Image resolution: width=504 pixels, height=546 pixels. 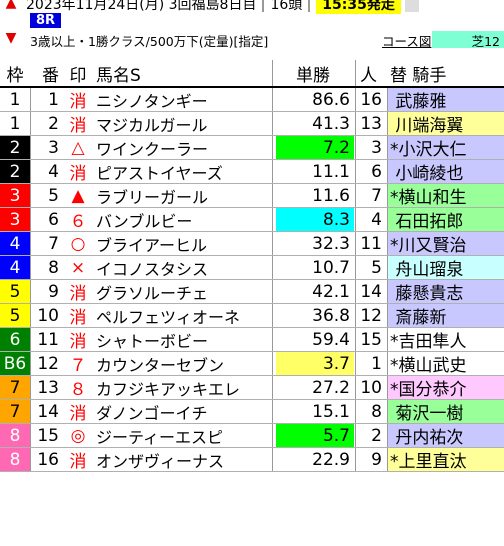 I want to click on collapse-arrow-icon: ▲, so click(x=11, y=5).